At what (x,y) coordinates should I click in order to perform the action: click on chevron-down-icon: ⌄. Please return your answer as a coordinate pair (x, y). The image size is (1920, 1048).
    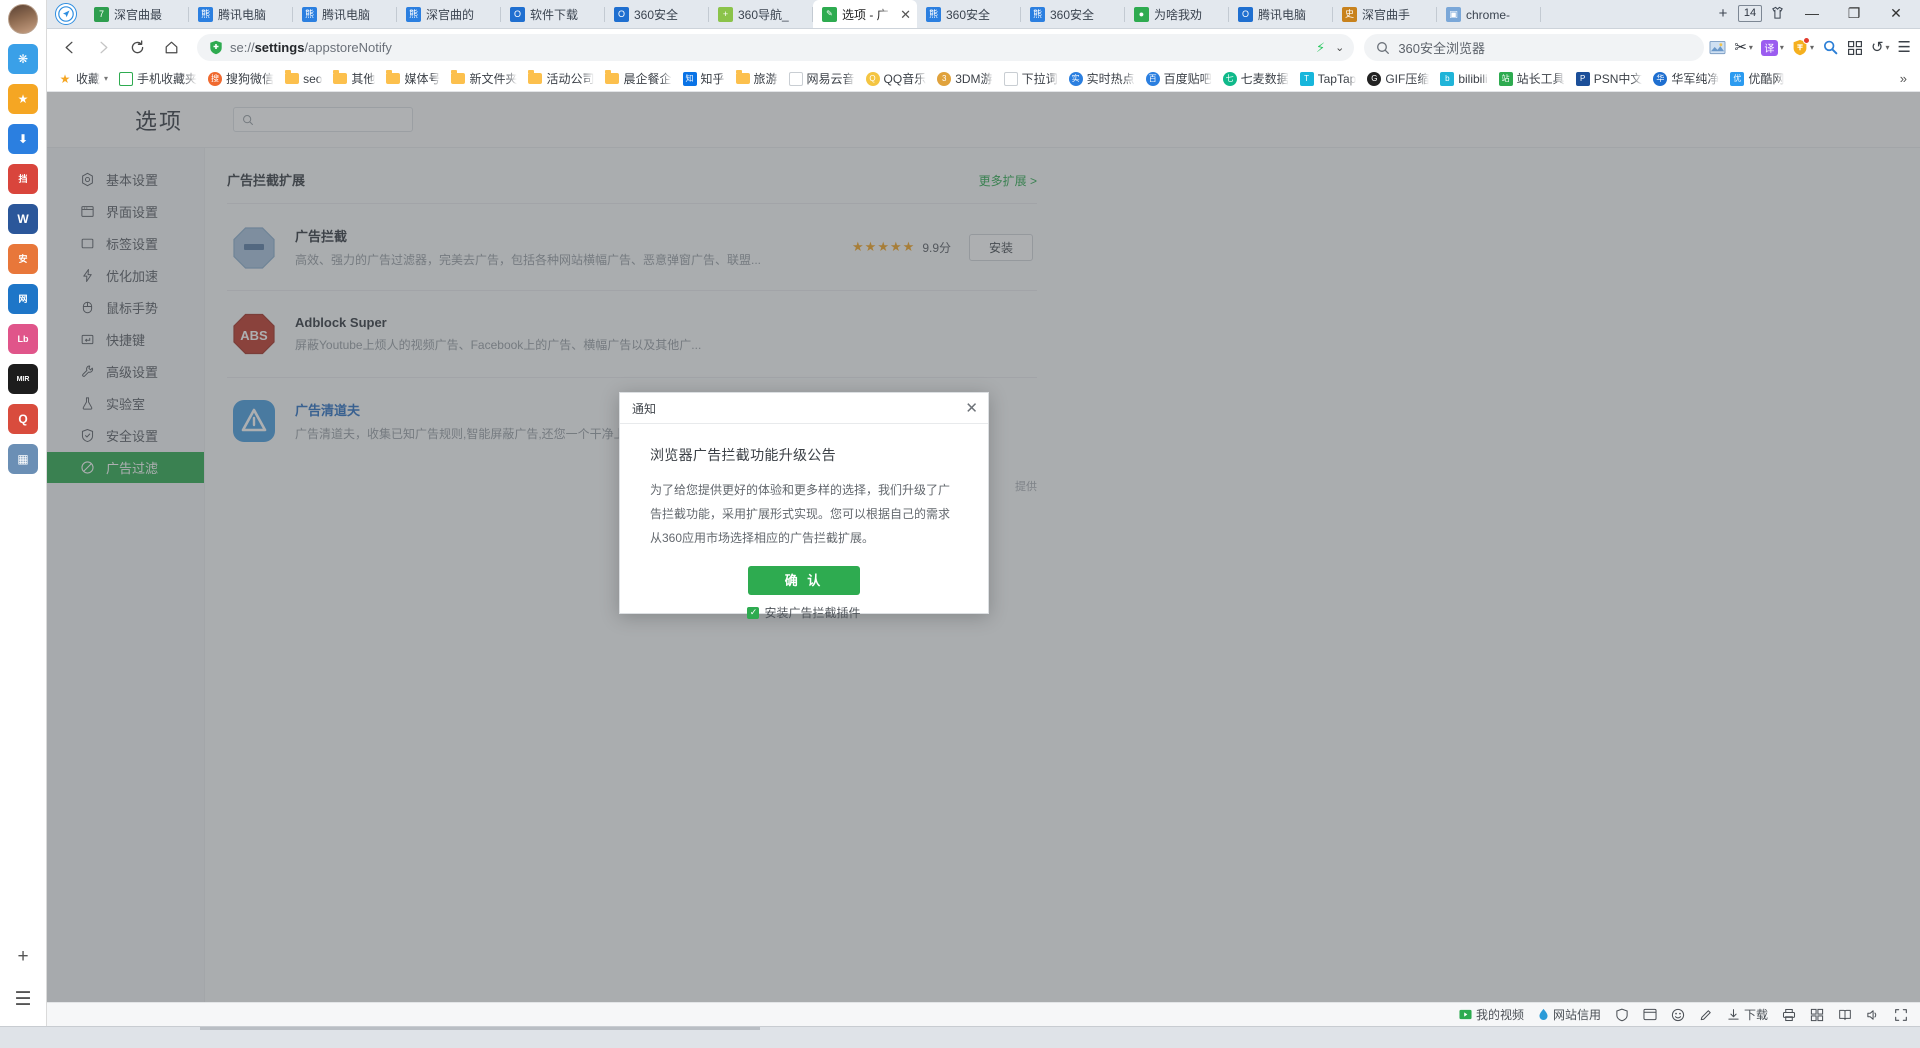
    Looking at the image, I should click on (1339, 47).